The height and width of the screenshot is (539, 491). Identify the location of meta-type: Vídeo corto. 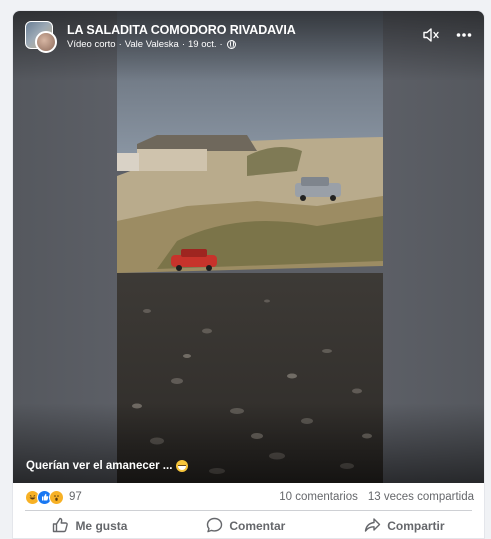
(91, 44).